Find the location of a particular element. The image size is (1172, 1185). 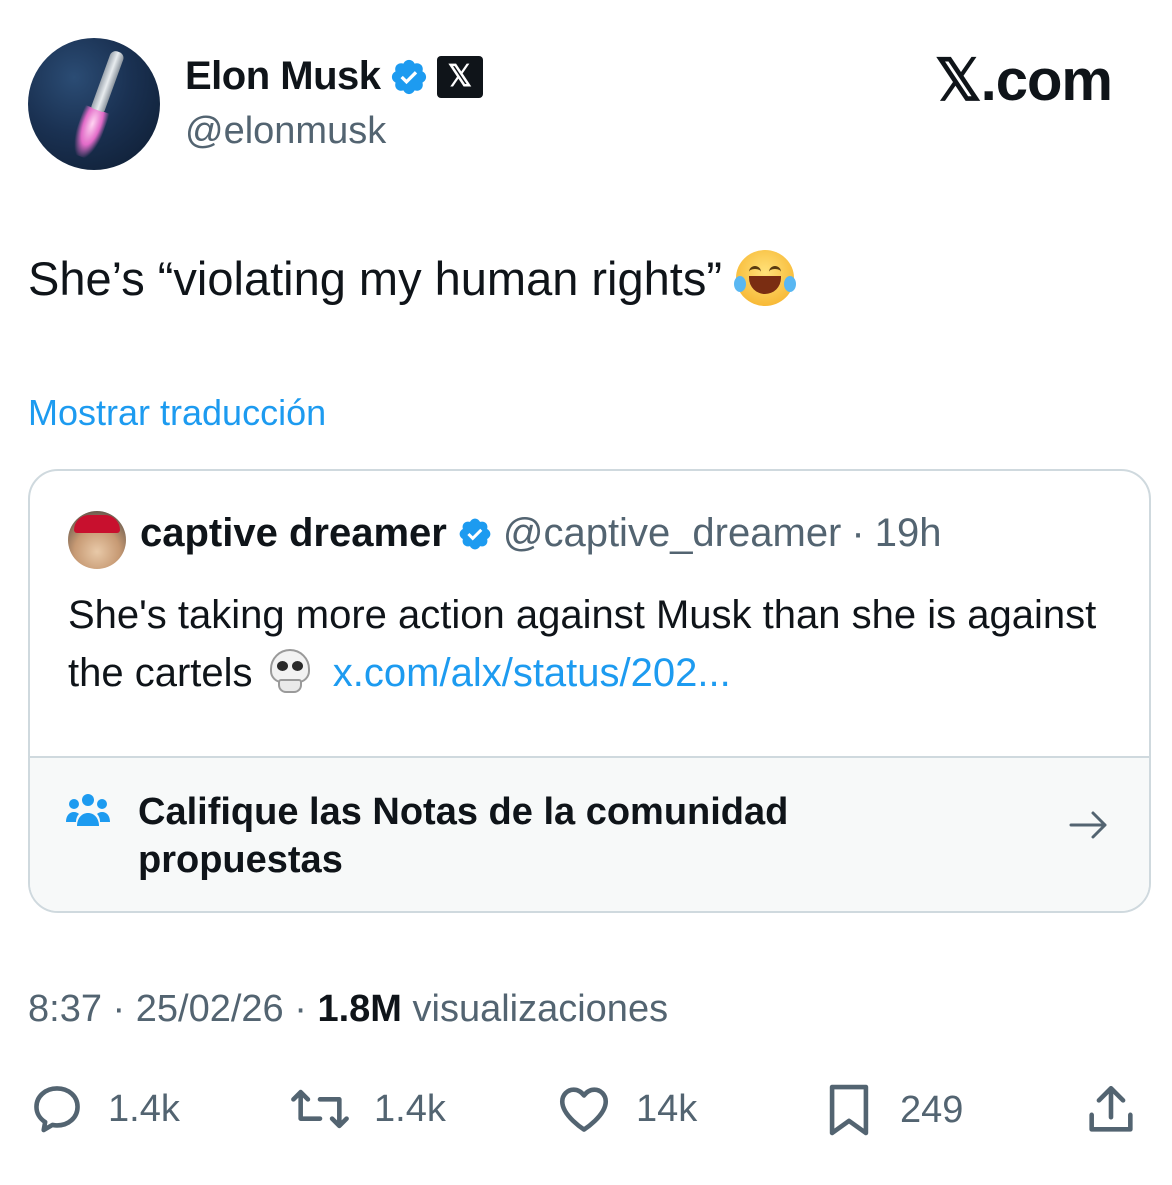

author-name-row: Elon Musk 𝕏 is located at coordinates (334, 76).